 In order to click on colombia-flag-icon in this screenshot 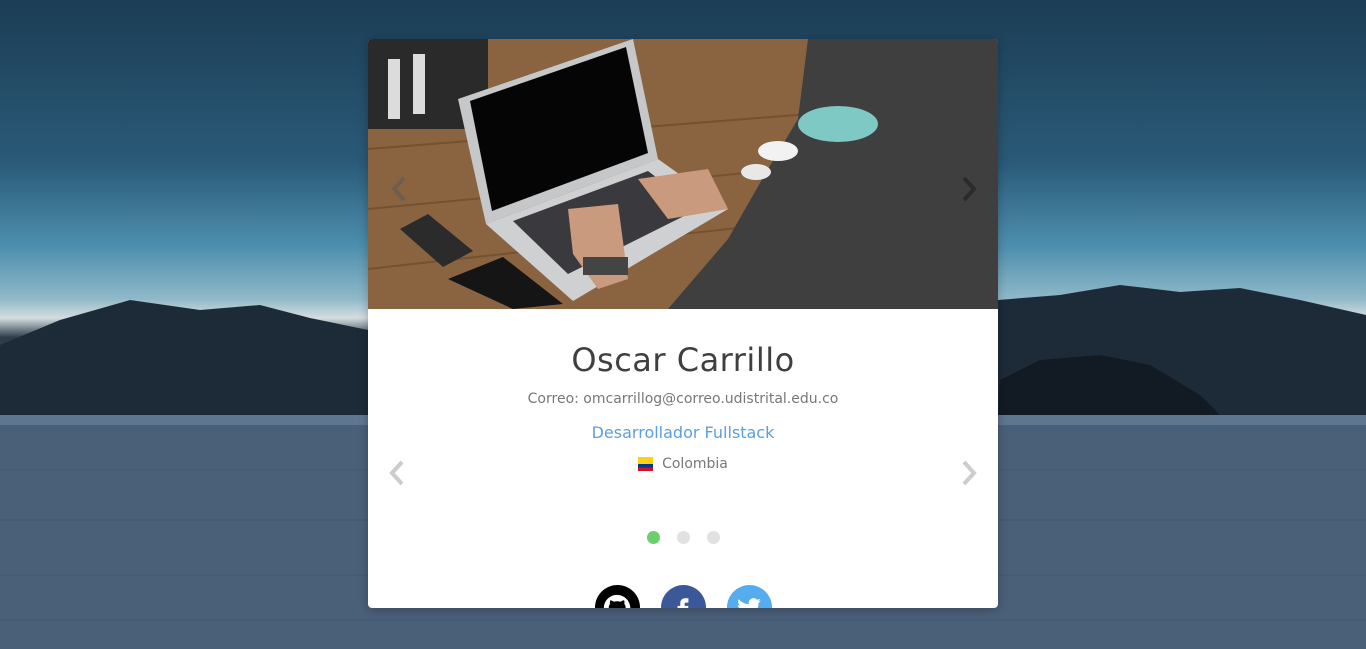, I will do `click(646, 464)`.